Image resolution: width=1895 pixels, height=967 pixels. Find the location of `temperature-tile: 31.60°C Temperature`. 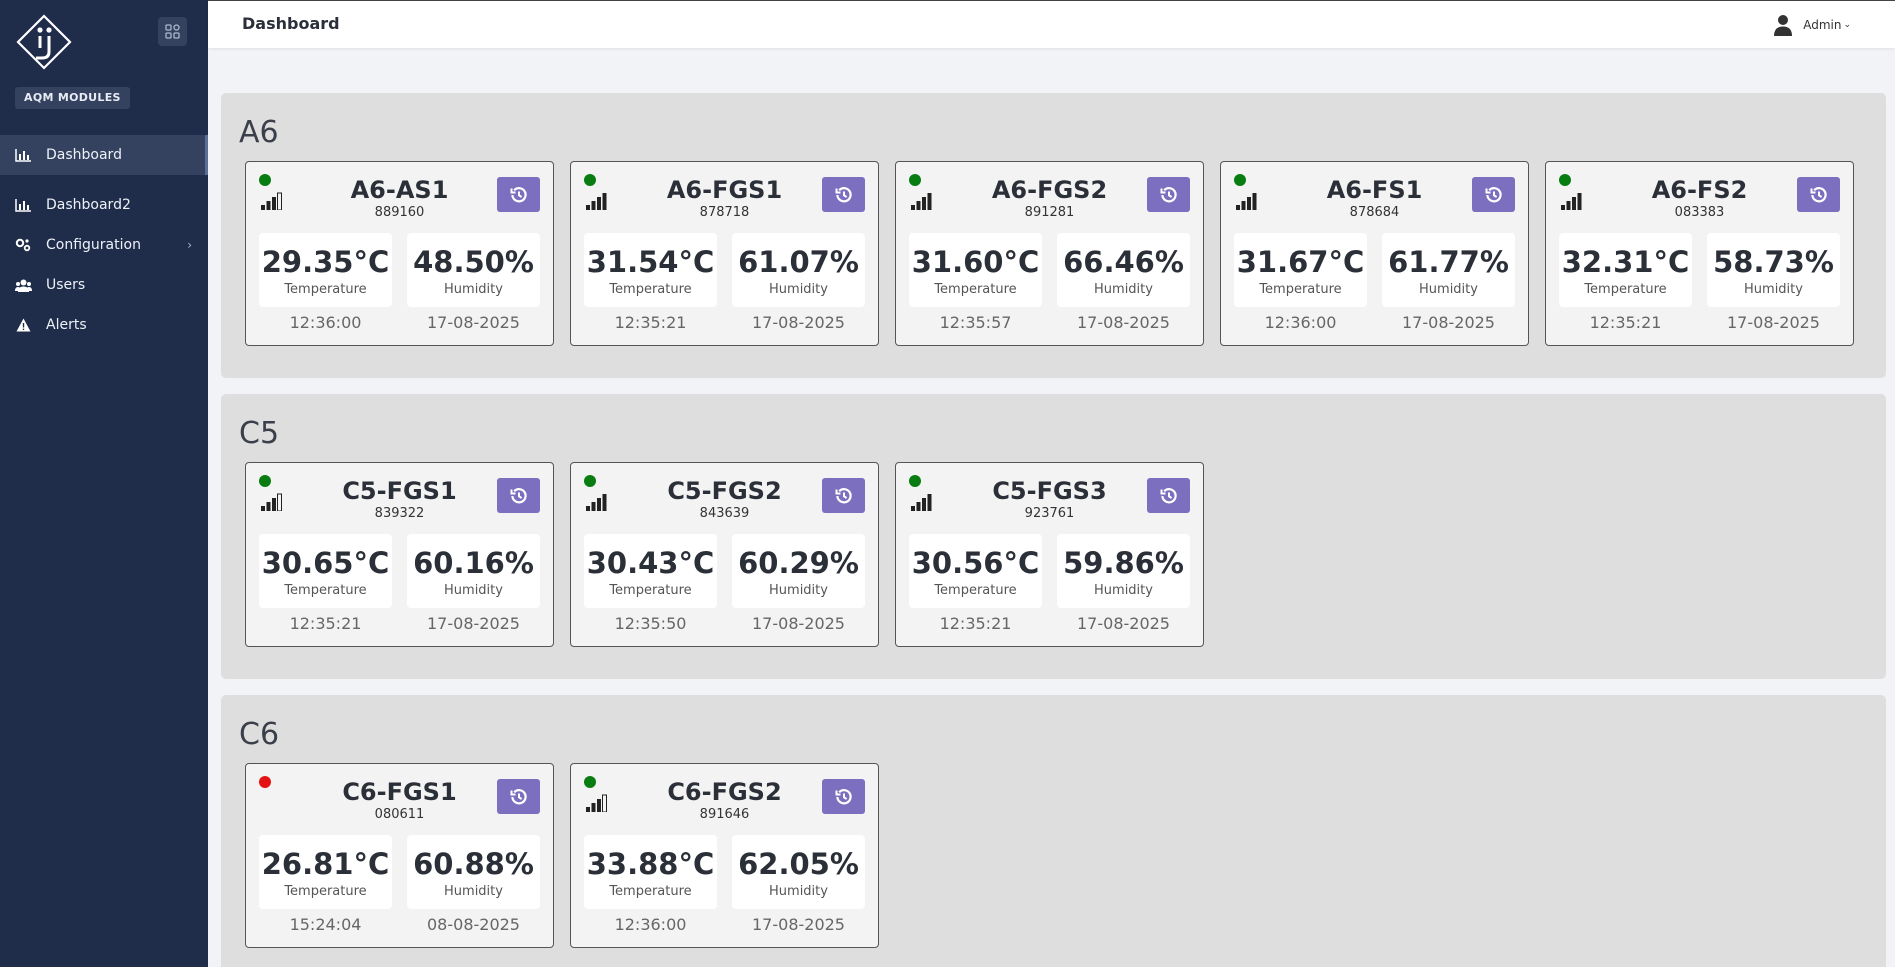

temperature-tile: 31.60°C Temperature is located at coordinates (975, 270).